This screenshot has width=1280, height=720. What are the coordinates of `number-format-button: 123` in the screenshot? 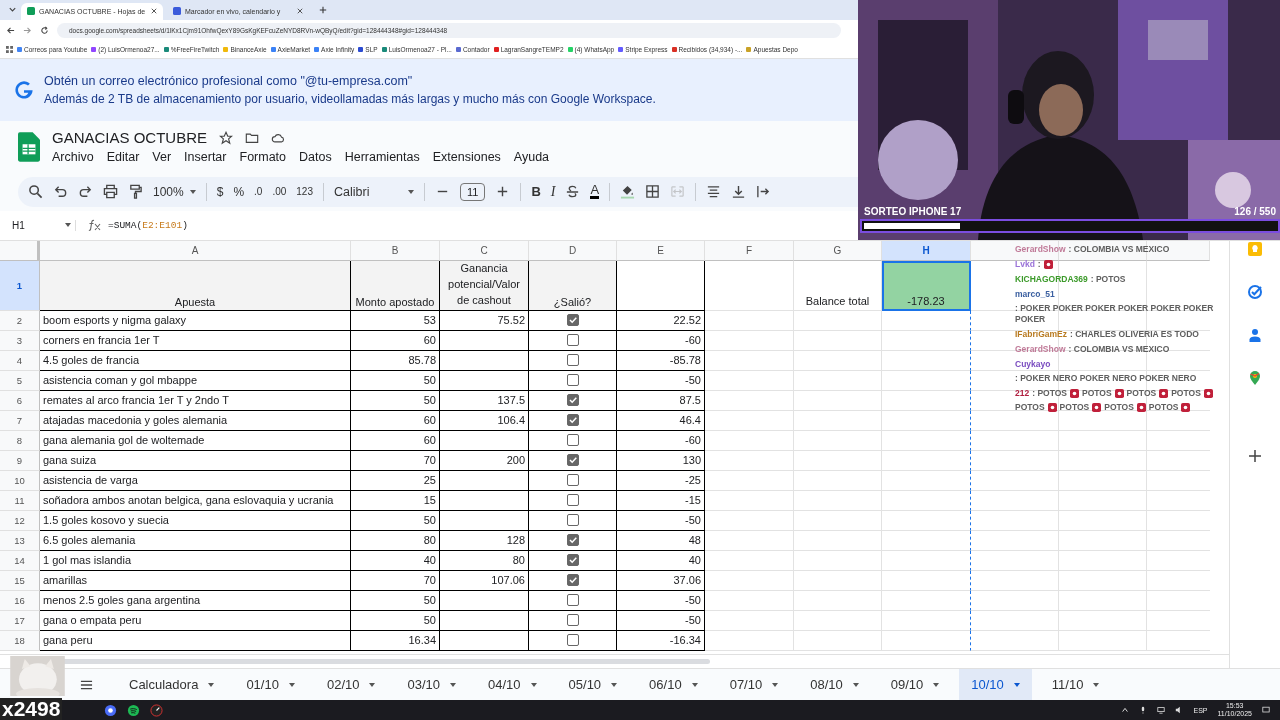 It's located at (304, 192).